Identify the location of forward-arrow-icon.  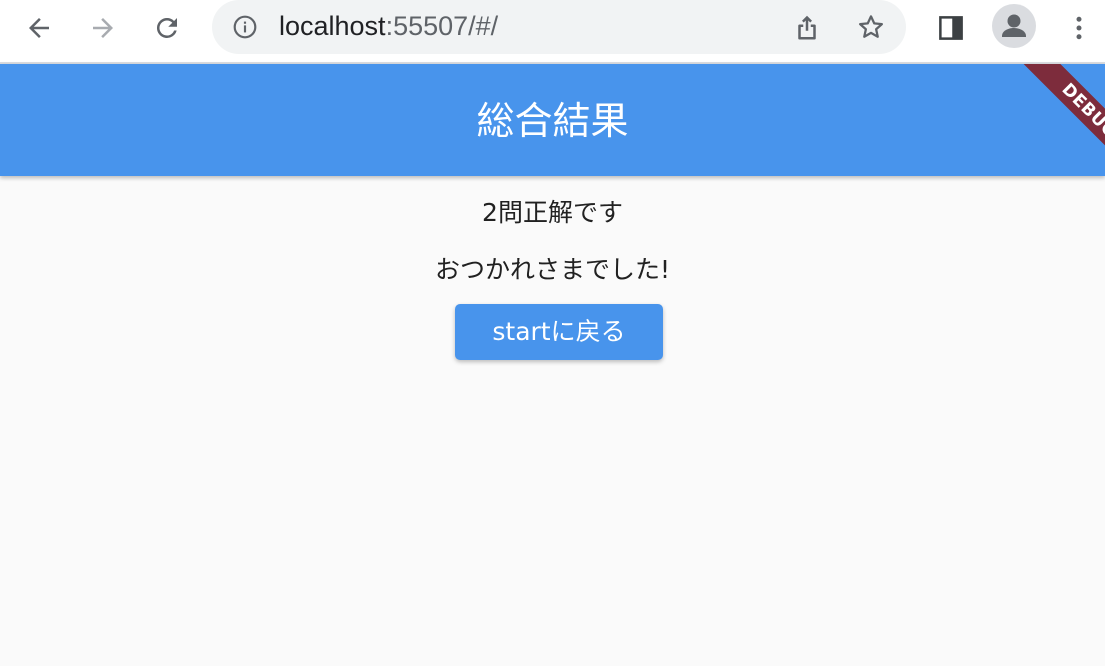
(103, 28).